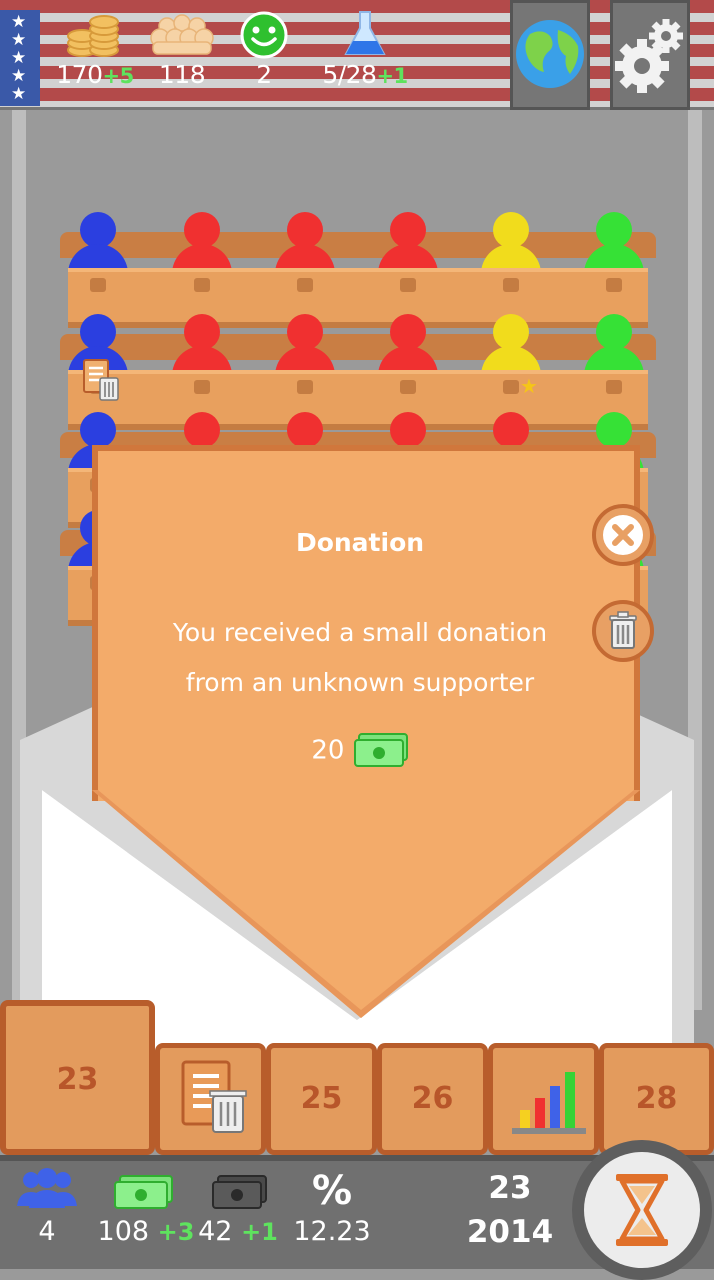  Describe the element at coordinates (529, 386) in the screenshot. I see `favorite-star-icon: ★` at that location.